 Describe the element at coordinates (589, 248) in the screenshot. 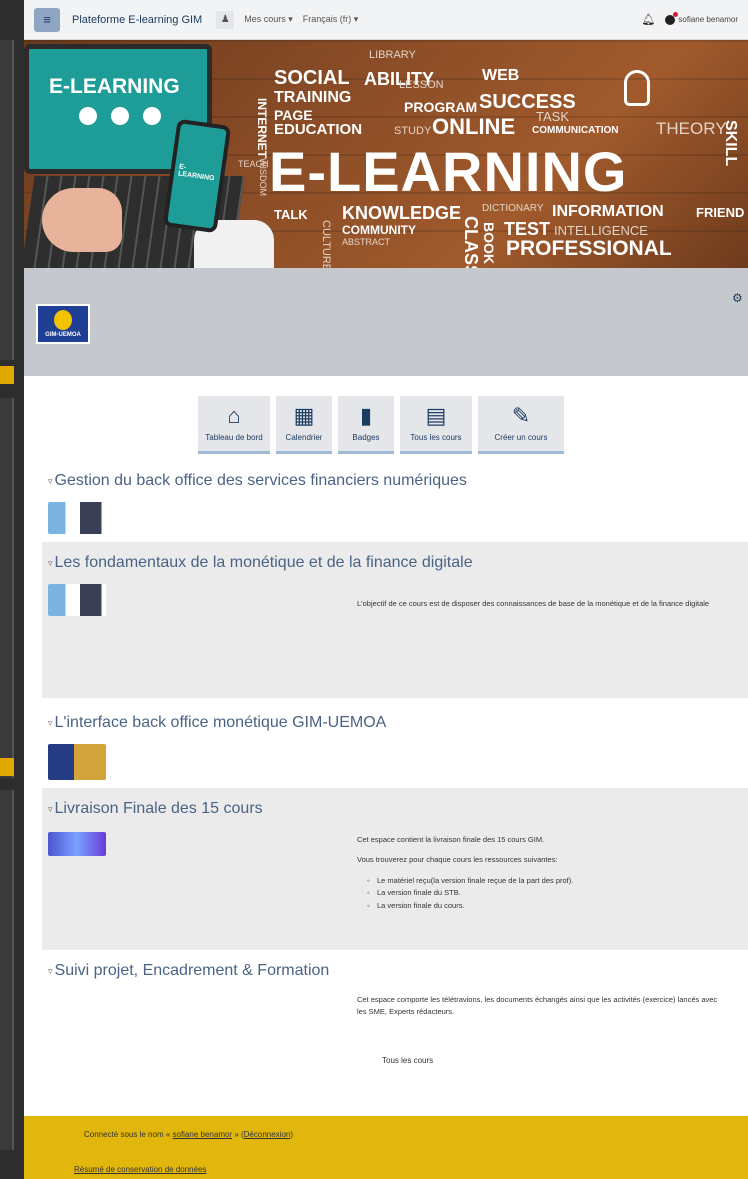

I see `banner-word: PROFESSIONAL` at that location.